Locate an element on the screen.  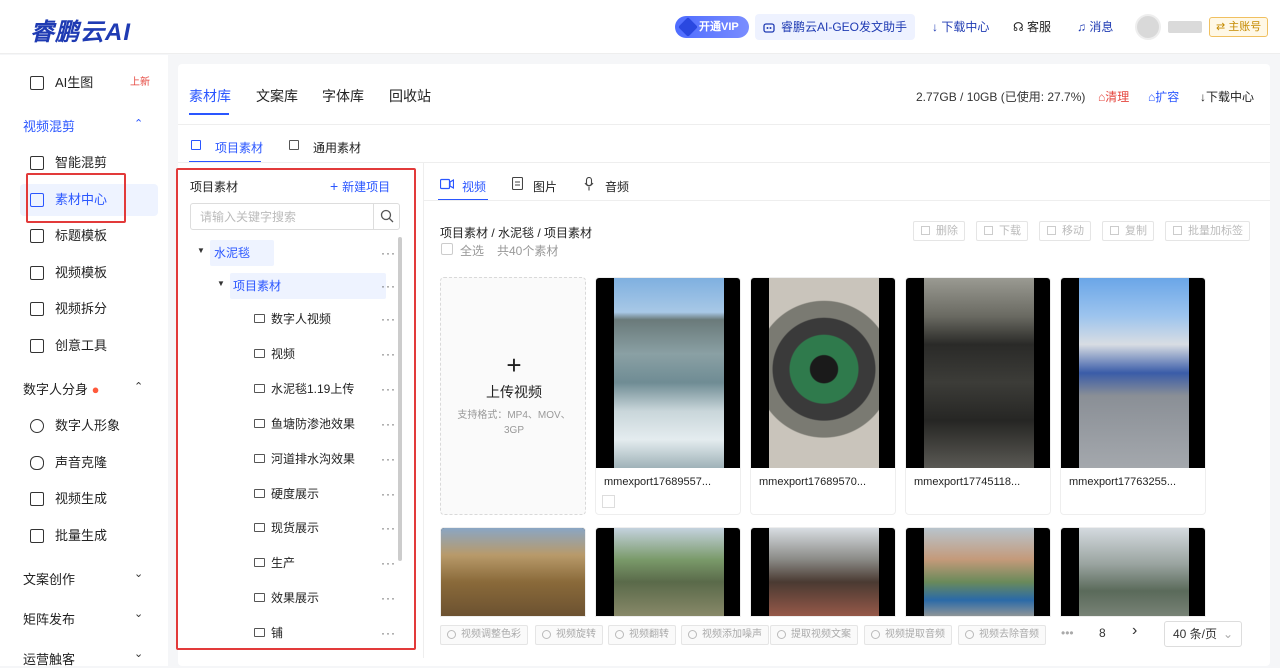
tool-add-noise: 视频添加噪声 is located at coordinates (725, 635).